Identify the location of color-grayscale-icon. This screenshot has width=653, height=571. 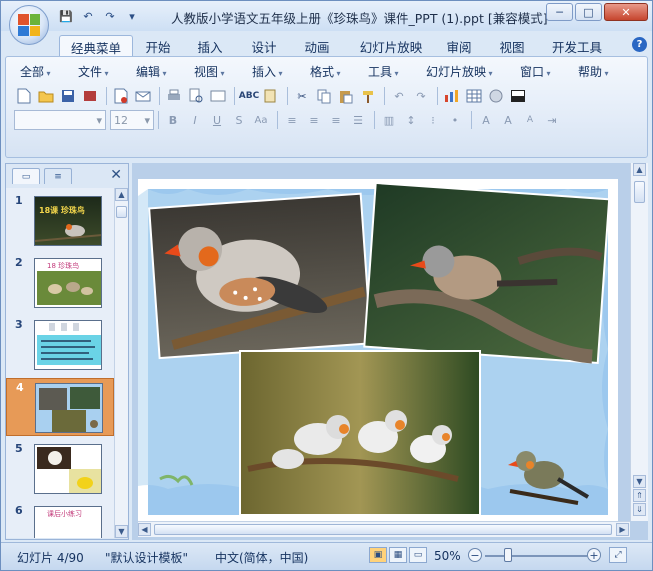
(518, 96).